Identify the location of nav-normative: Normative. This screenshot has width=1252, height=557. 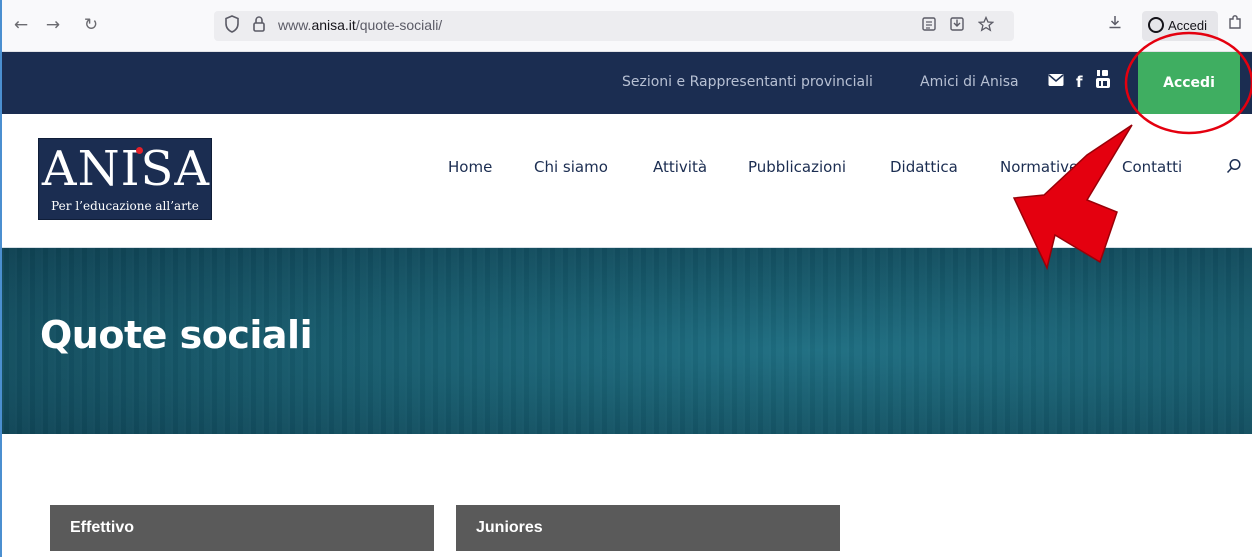
(1039, 167).